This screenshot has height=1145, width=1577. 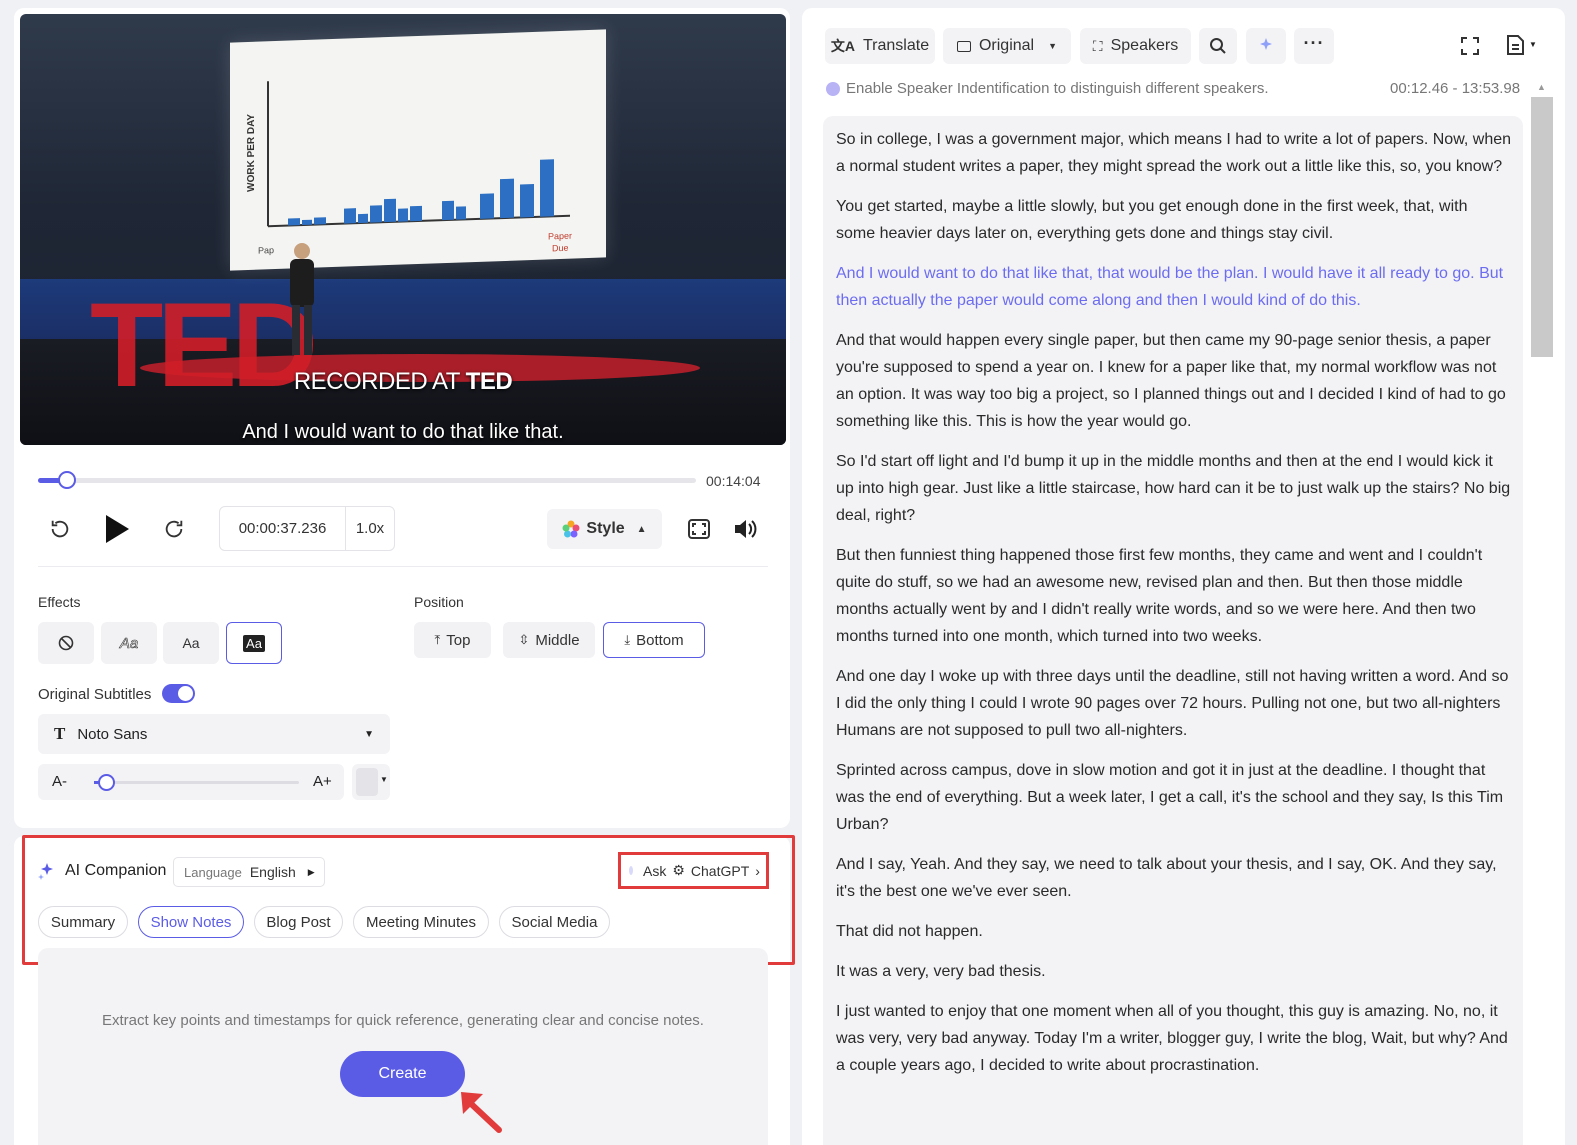 I want to click on no-effect-icon, so click(x=66, y=643).